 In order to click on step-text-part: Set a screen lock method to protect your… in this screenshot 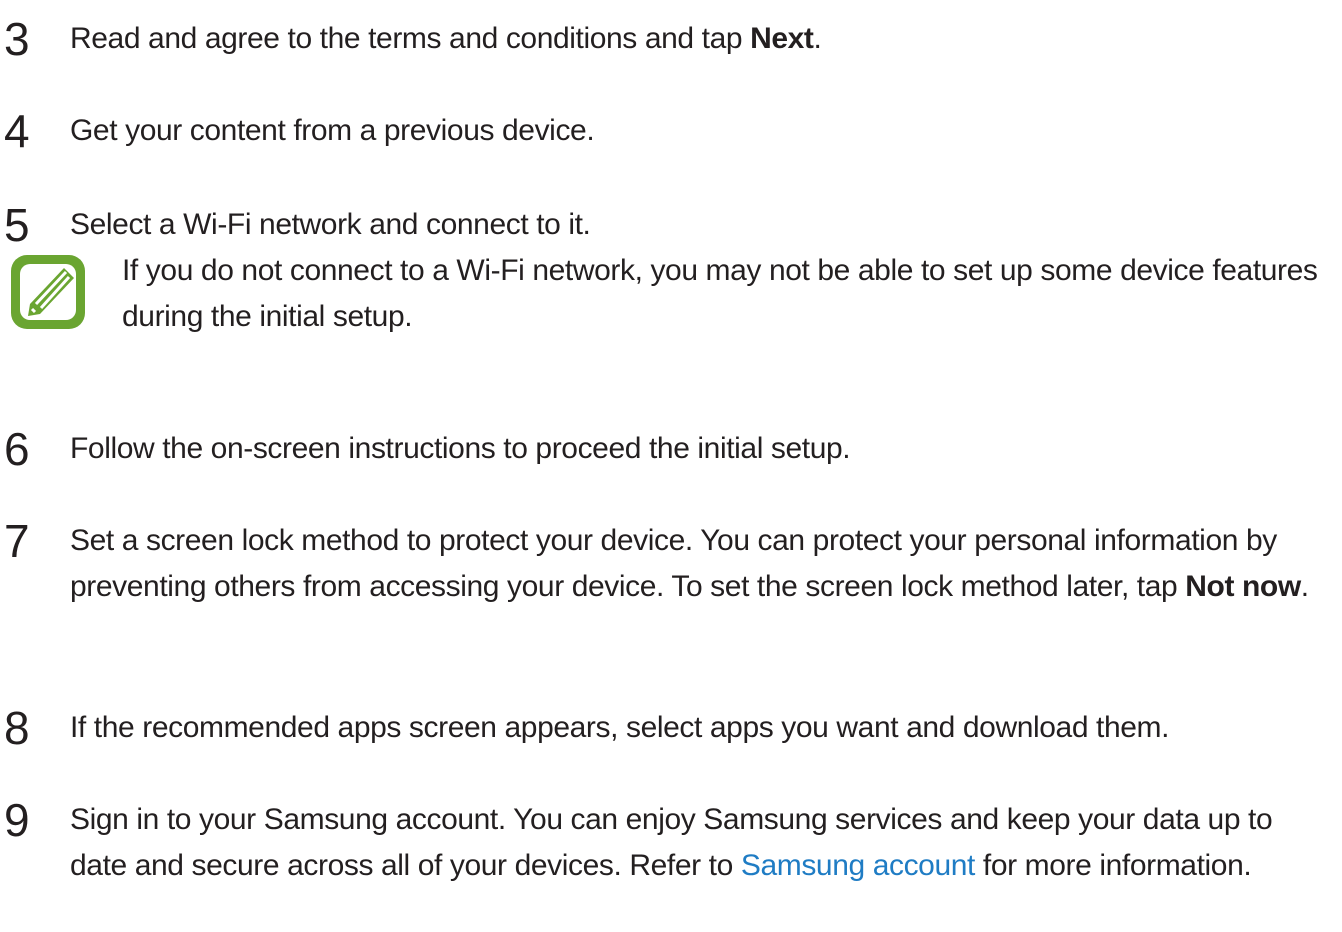, I will do `click(673, 563)`.